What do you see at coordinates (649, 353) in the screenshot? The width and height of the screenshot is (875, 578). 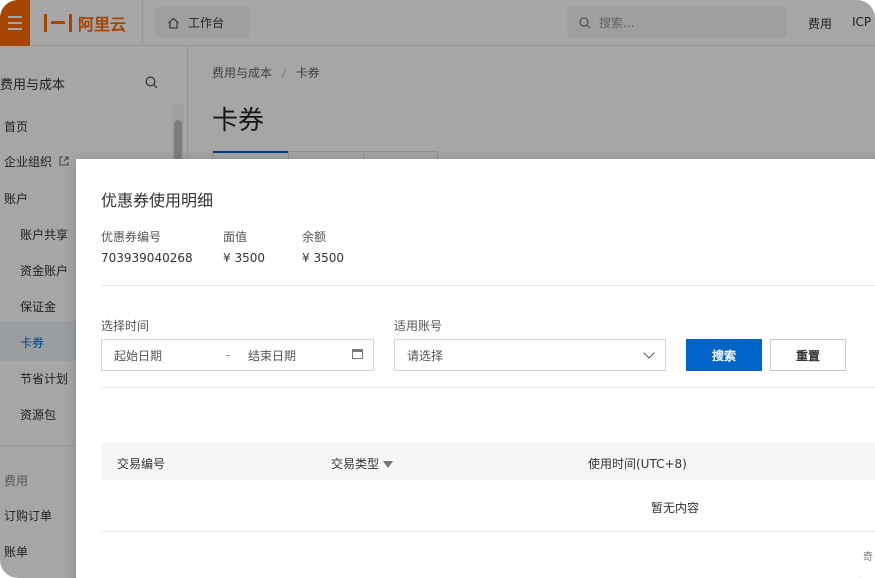 I see `chevron-down-icon` at bounding box center [649, 353].